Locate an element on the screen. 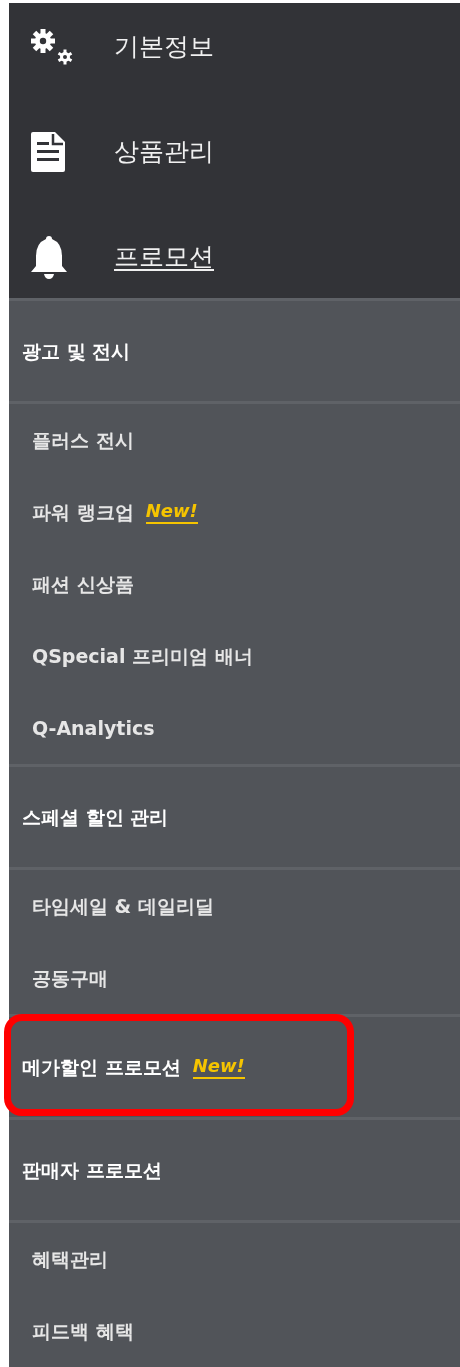 This screenshot has height=1367, width=460. top-menu-item: 상품관리 is located at coordinates (234, 152).